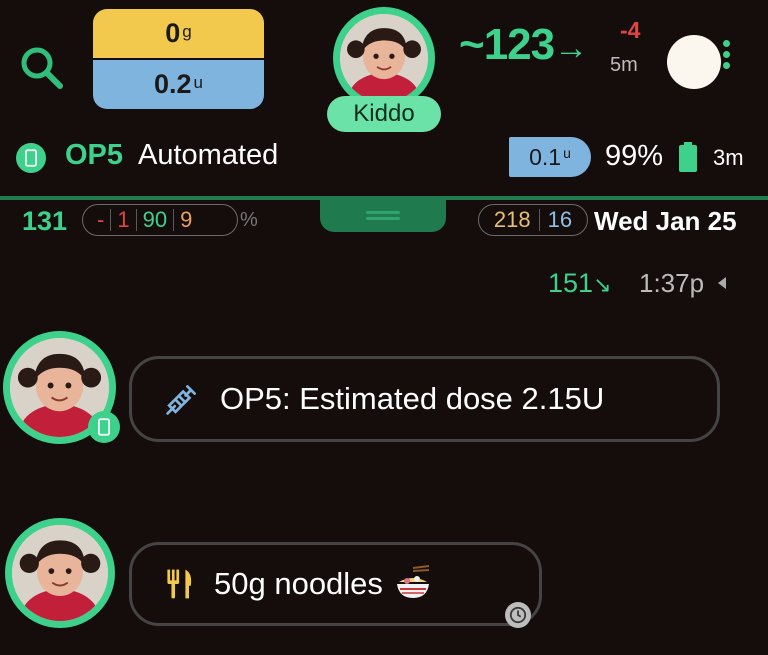  Describe the element at coordinates (384, 114) in the screenshot. I see `profile-name: Kiddo` at that location.